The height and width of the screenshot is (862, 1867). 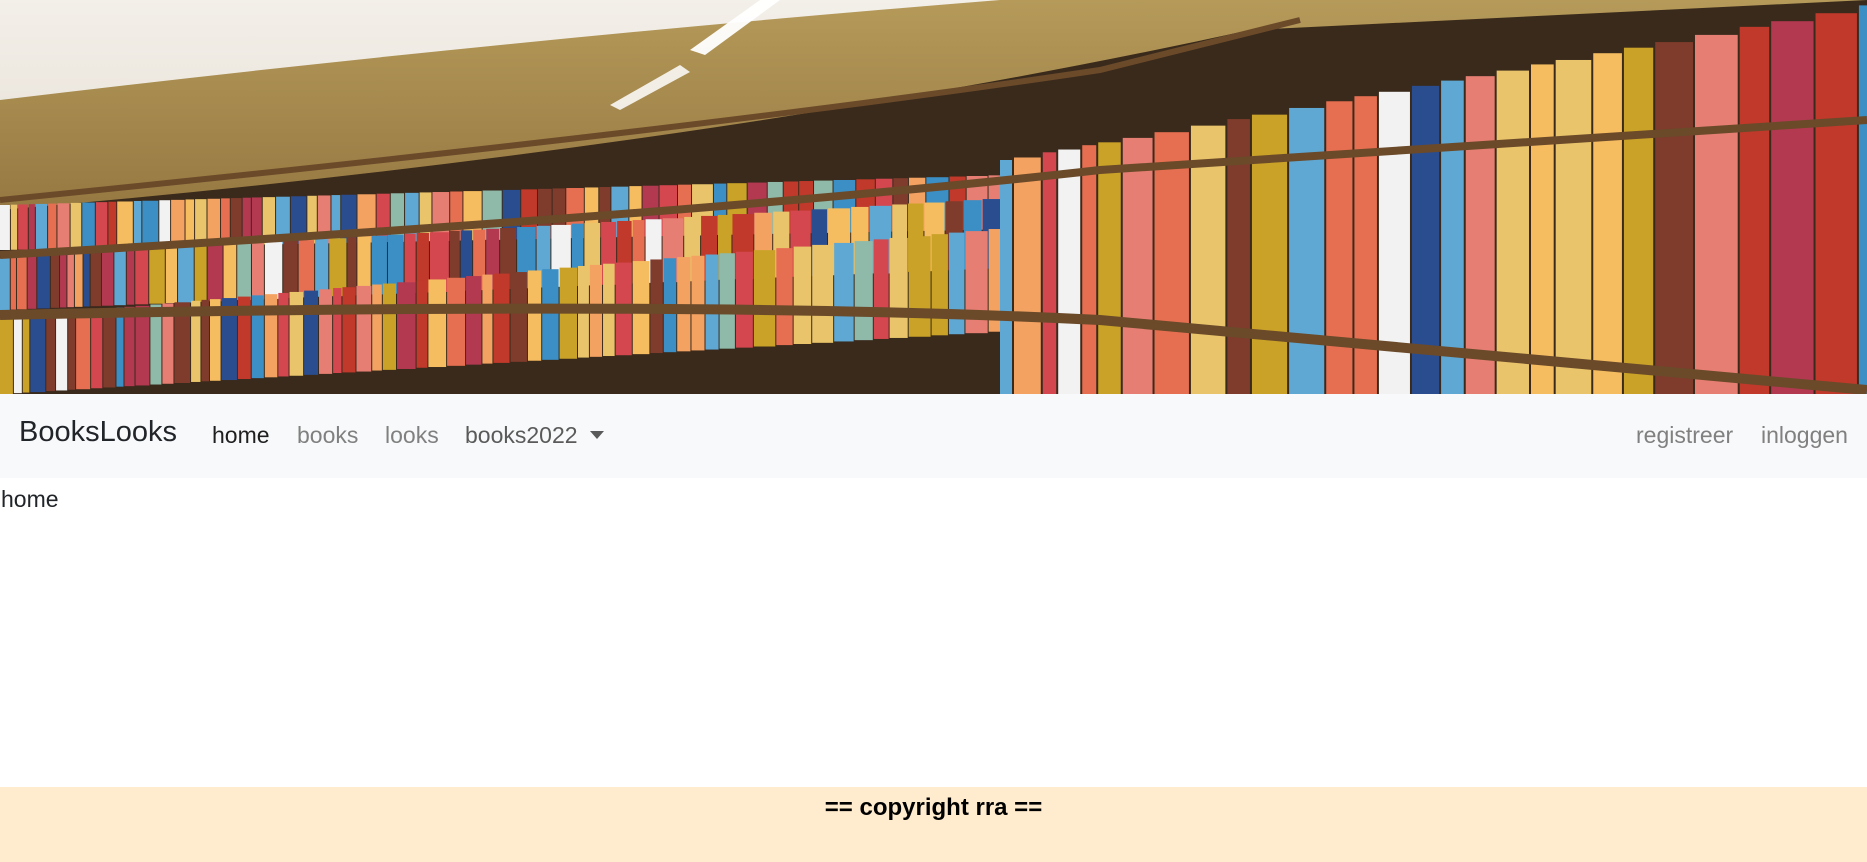 I want to click on copyright-text: == copyright rra ==, so click(x=933, y=807).